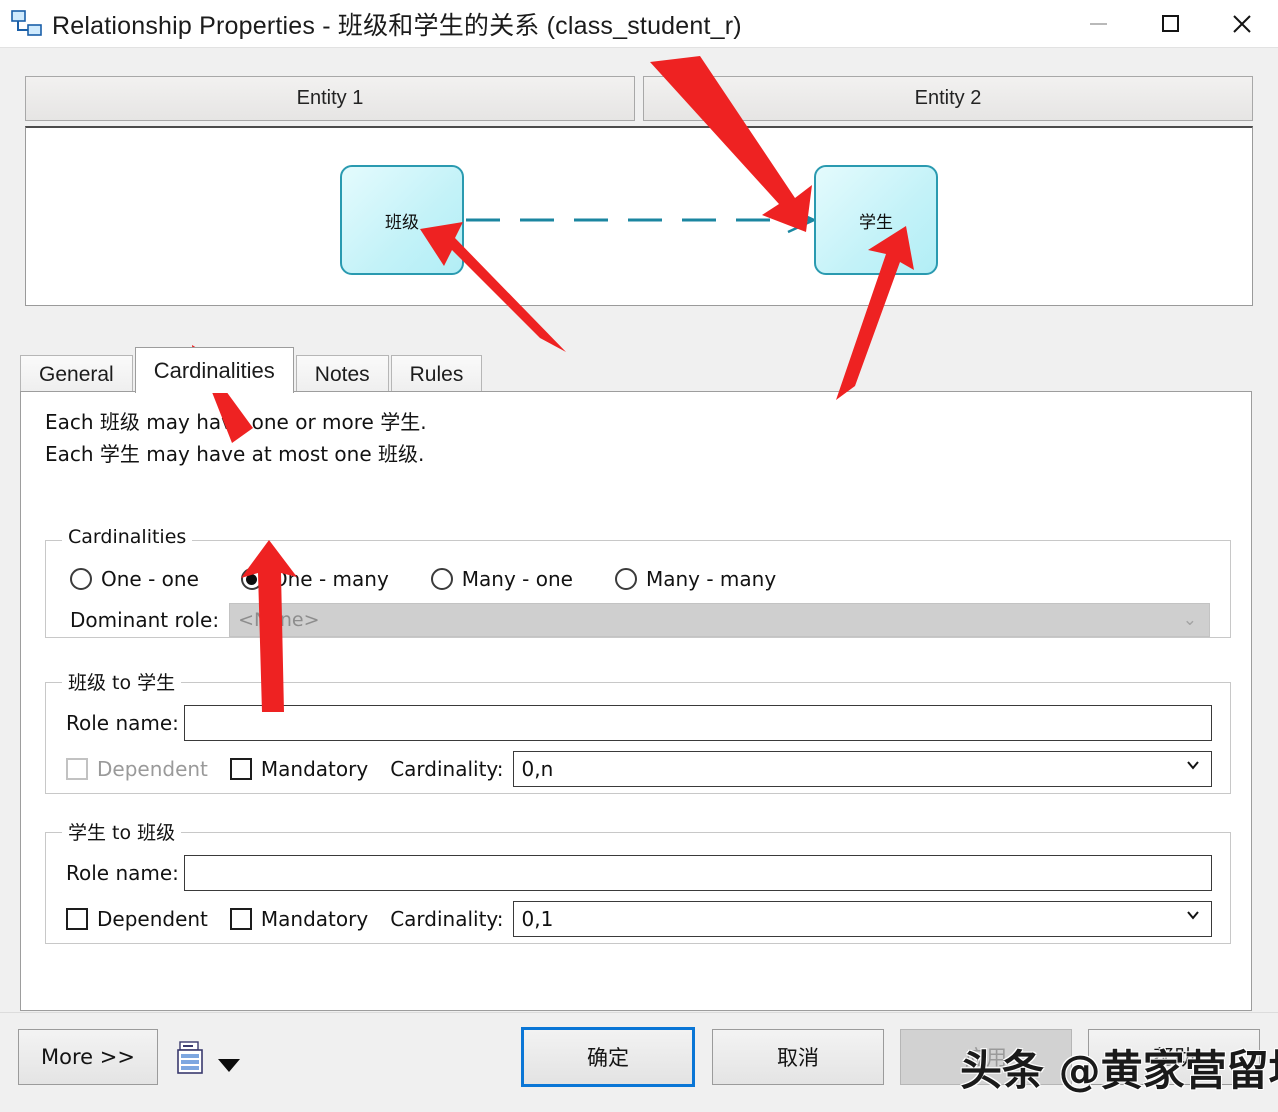  I want to click on ok-button: 确定, so click(608, 1057).